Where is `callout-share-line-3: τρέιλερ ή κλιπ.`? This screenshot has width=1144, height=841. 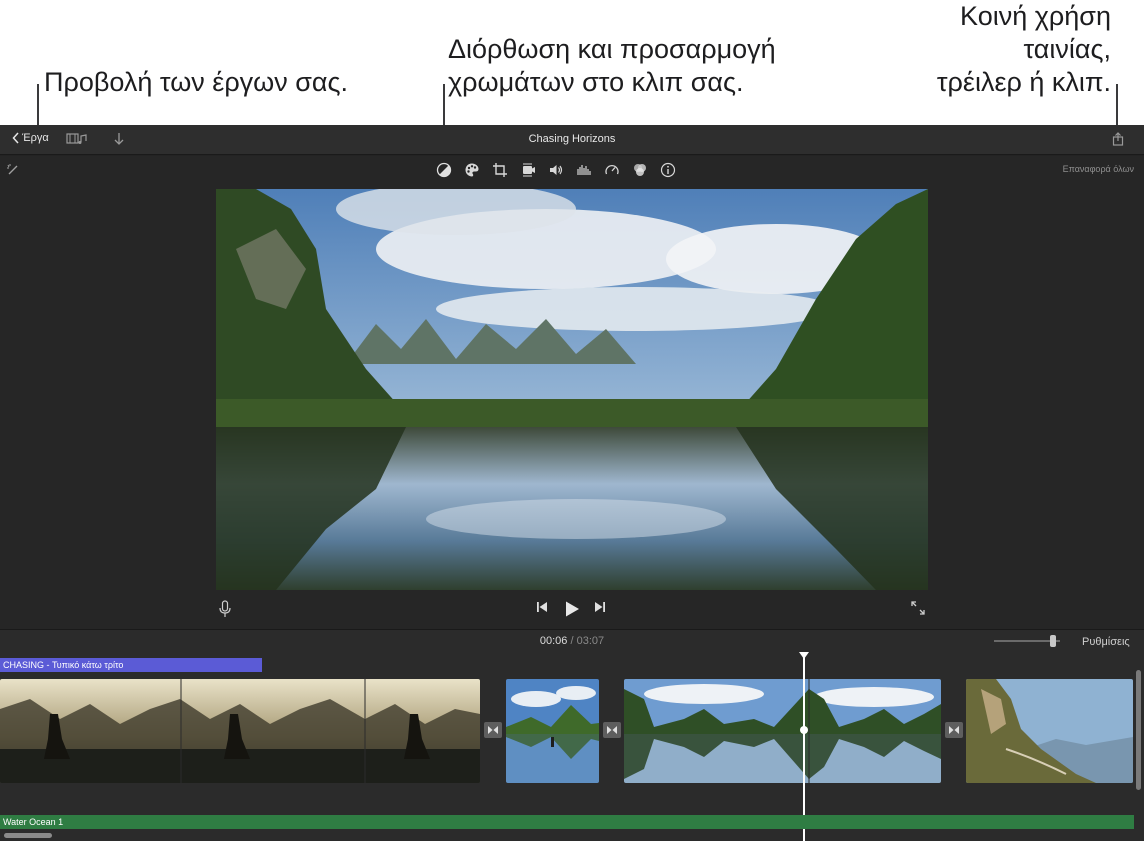 callout-share-line-3: τρέιλερ ή κλιπ. is located at coordinates (1023, 82).